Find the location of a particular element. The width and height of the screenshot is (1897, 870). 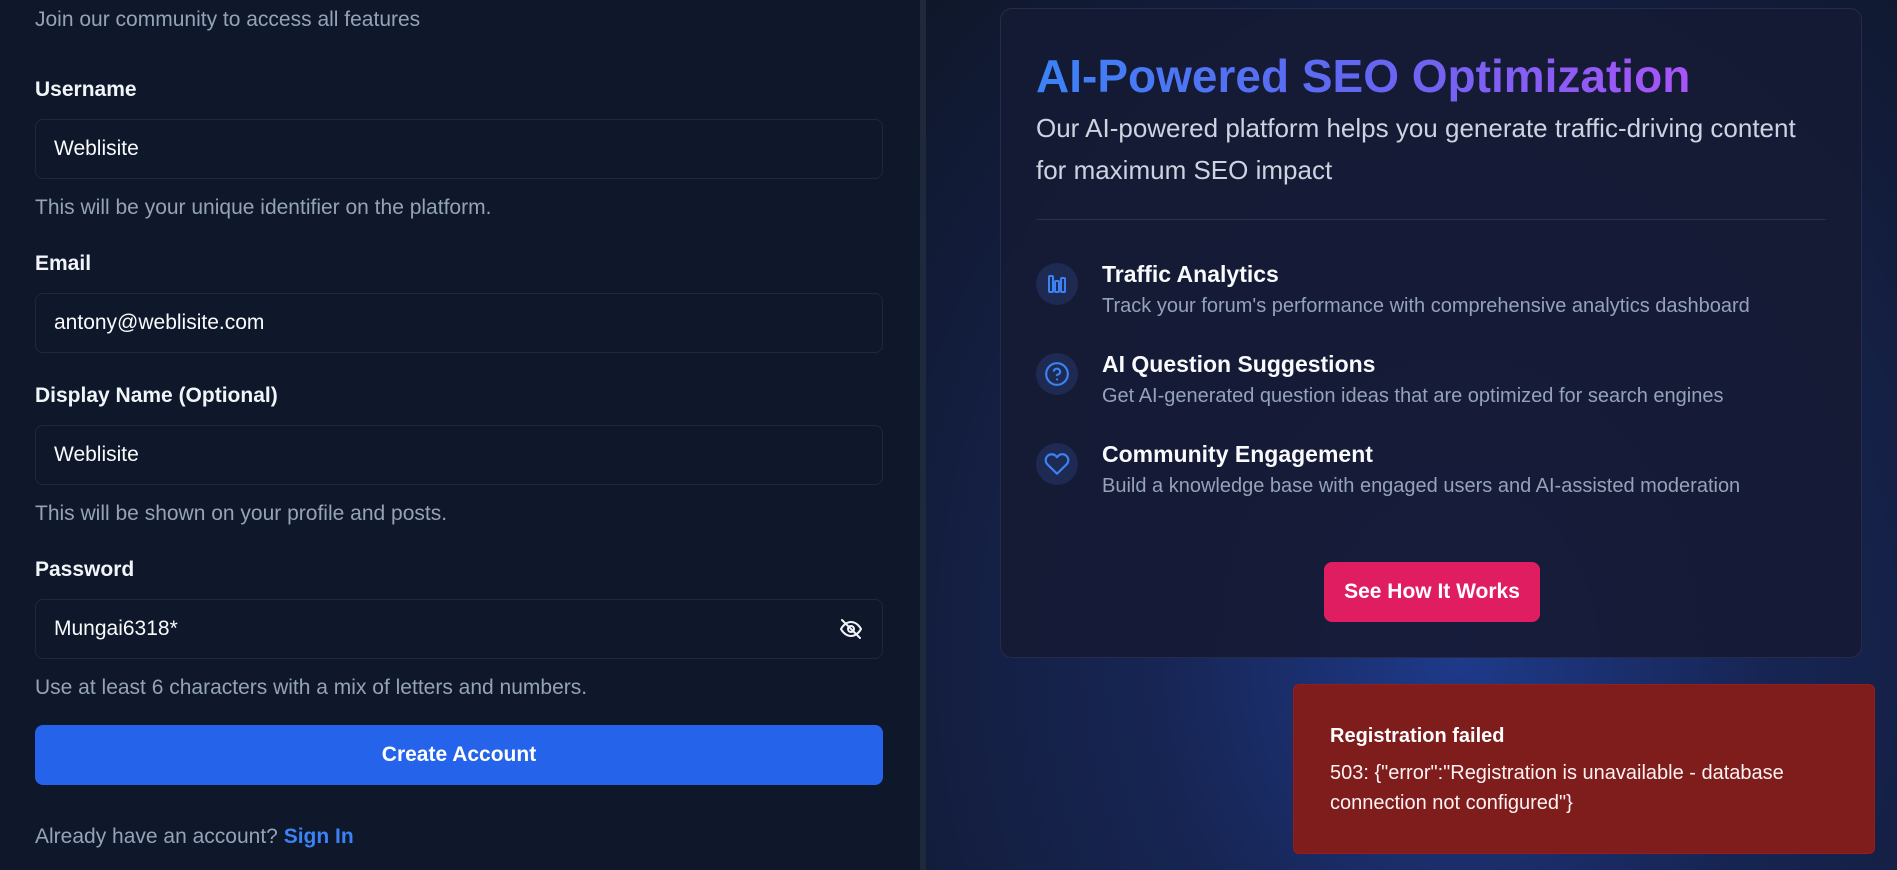

eye-off-icon is located at coordinates (851, 629).